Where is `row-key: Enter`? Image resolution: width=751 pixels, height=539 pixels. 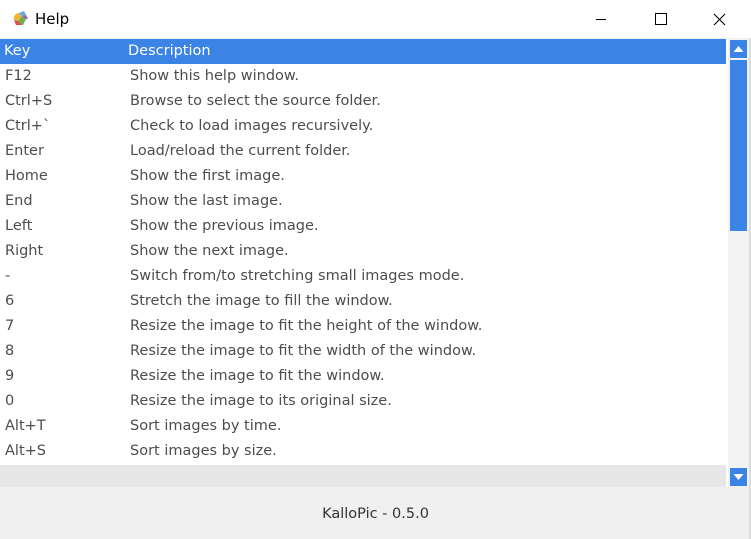
row-key: Enter is located at coordinates (24, 151).